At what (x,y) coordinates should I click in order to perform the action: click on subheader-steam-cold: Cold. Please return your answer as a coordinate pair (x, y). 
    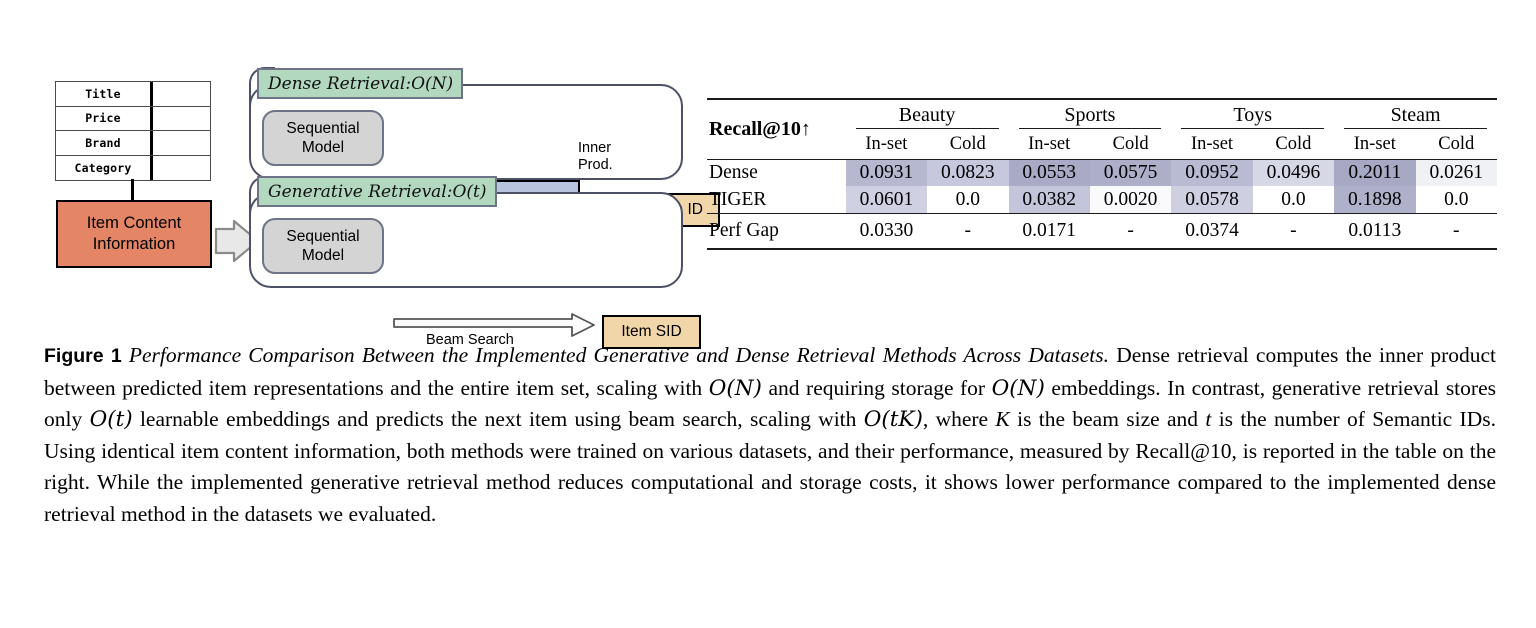
    Looking at the image, I should click on (1456, 143).